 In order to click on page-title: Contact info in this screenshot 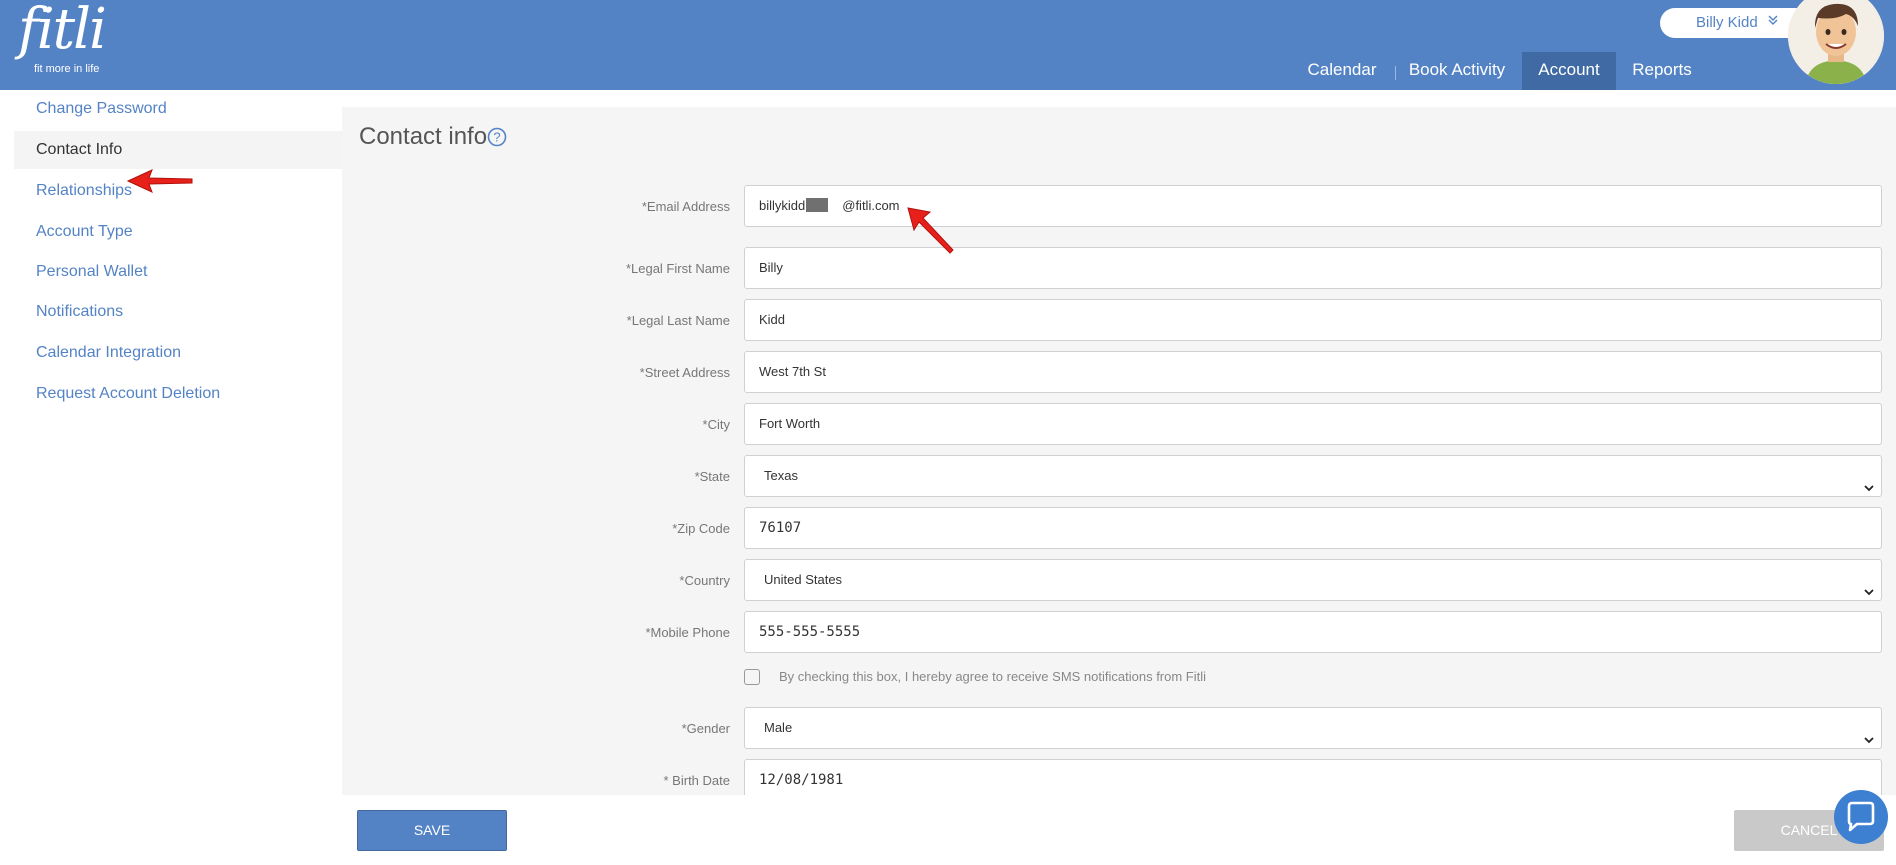, I will do `click(423, 136)`.